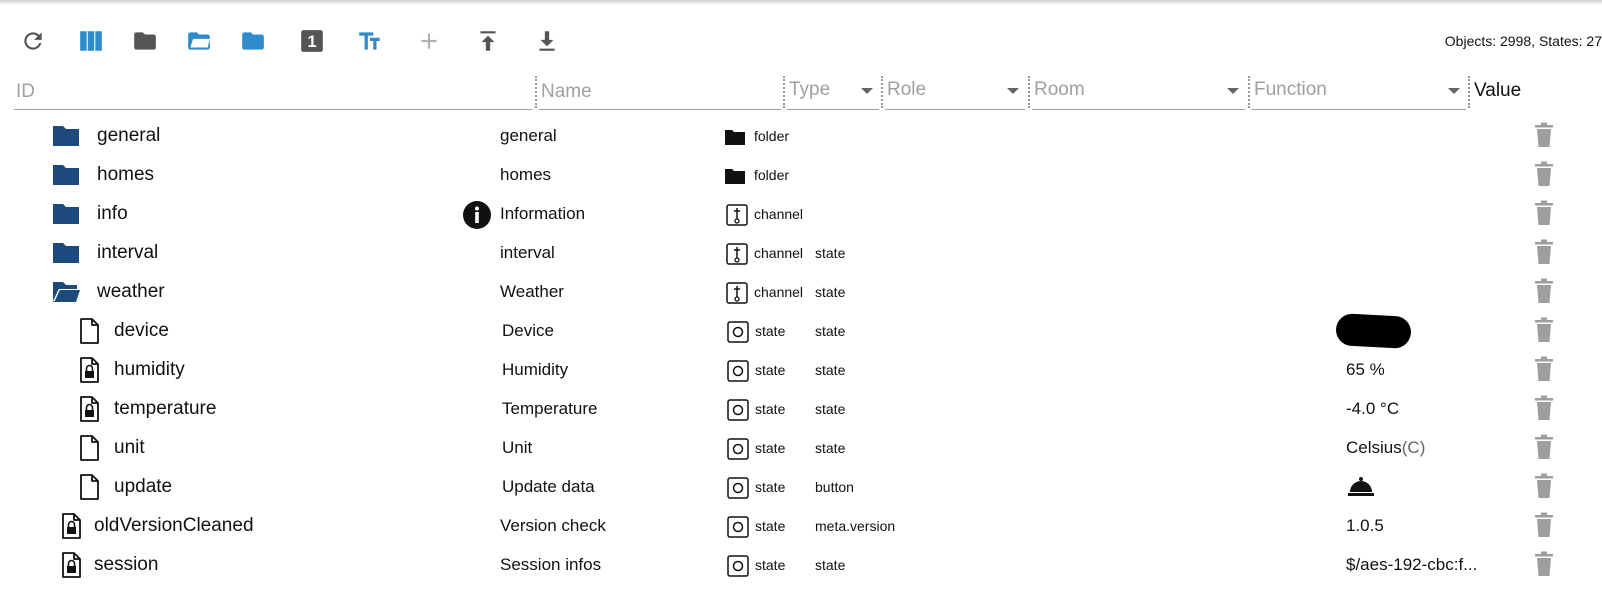 The width and height of the screenshot is (1602, 601). What do you see at coordinates (737, 293) in the screenshot?
I see `channel-icon` at bounding box center [737, 293].